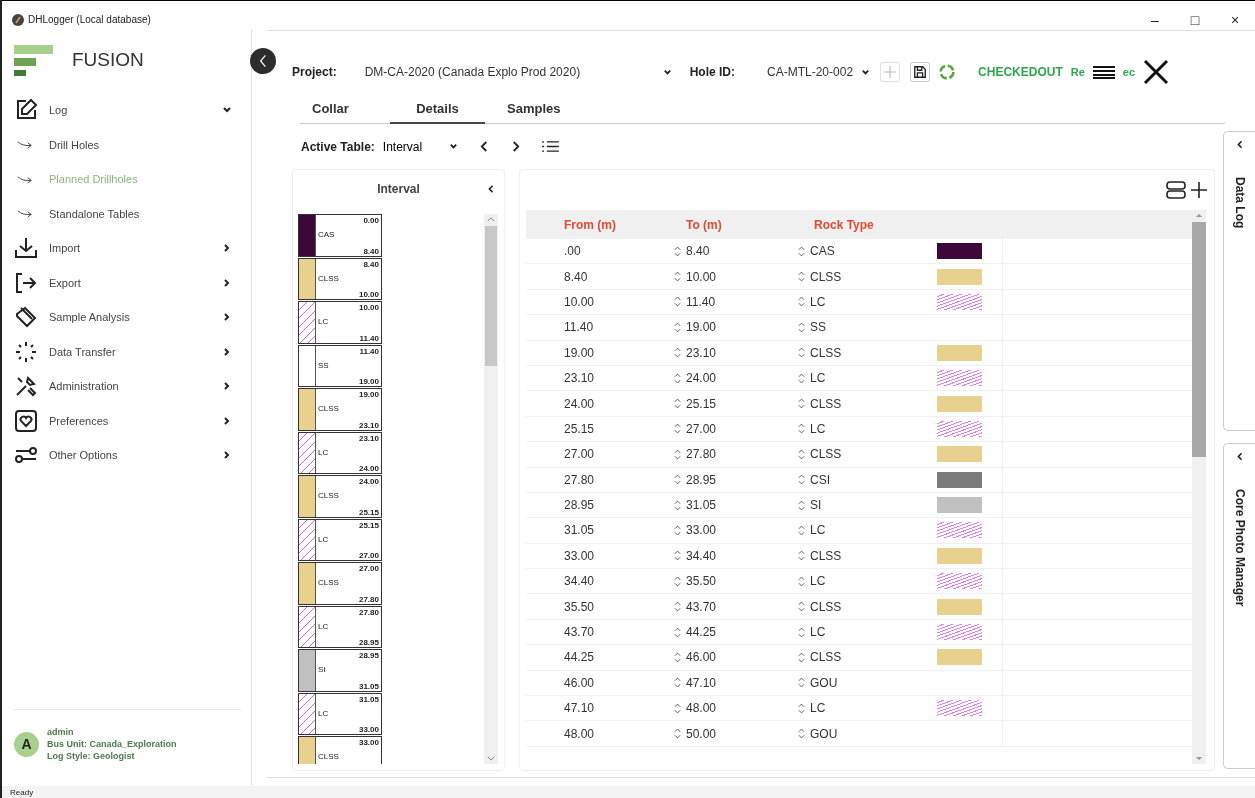 Image resolution: width=1255 pixels, height=798 pixels. Describe the element at coordinates (1195, 19) in the screenshot. I see `maximize-button: □` at that location.